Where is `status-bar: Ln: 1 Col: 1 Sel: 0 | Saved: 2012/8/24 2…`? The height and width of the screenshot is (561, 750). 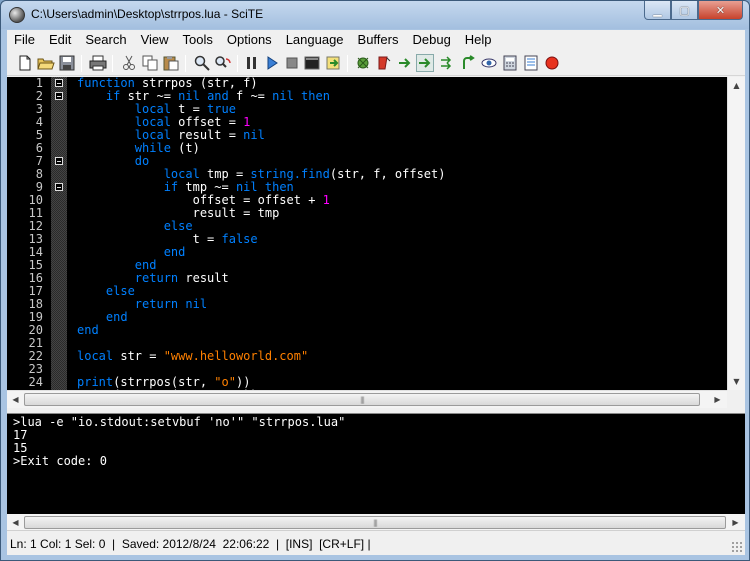
status-bar: Ln: 1 Col: 1 Sel: 0 | Saved: 2012/8/24 2… is located at coordinates (376, 542).